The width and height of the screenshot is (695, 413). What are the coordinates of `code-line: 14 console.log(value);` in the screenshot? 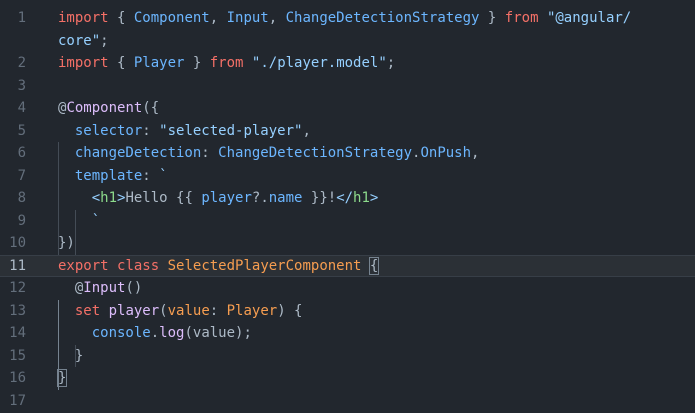 It's located at (347, 333).